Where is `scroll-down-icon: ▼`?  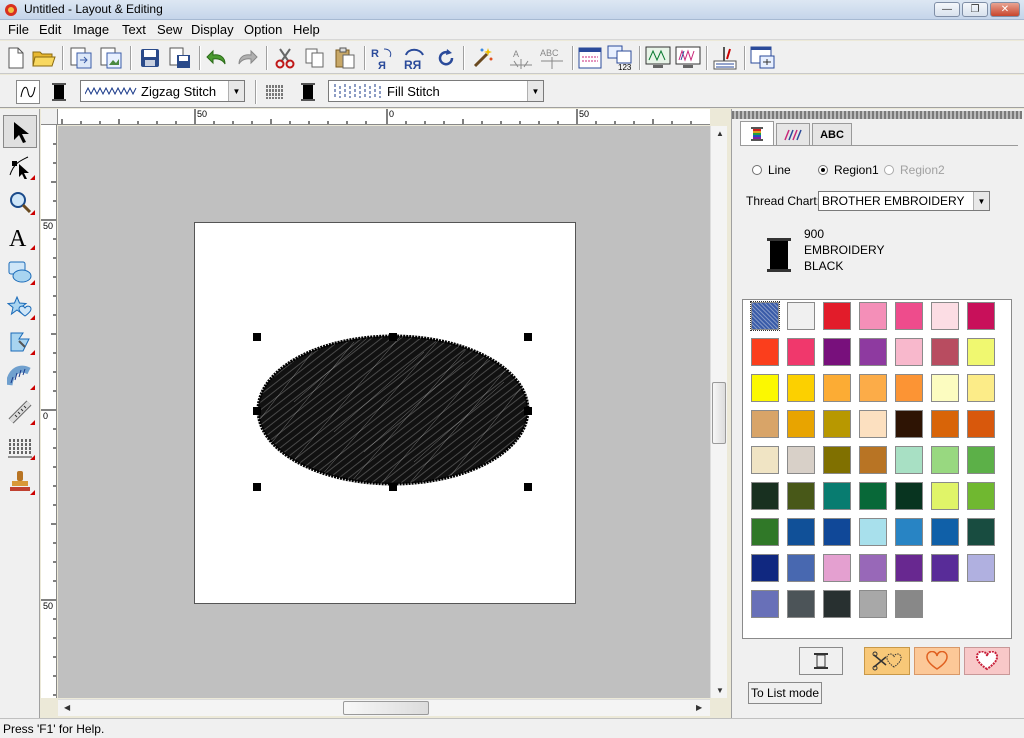 scroll-down-icon: ▼ is located at coordinates (720, 690).